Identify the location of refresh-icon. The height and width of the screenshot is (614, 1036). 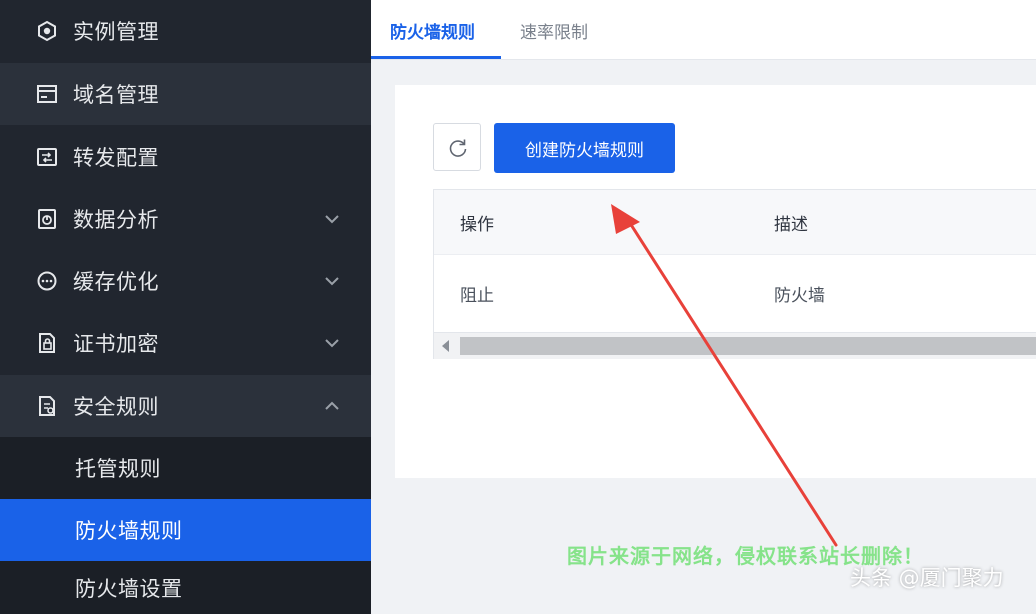
(458, 148).